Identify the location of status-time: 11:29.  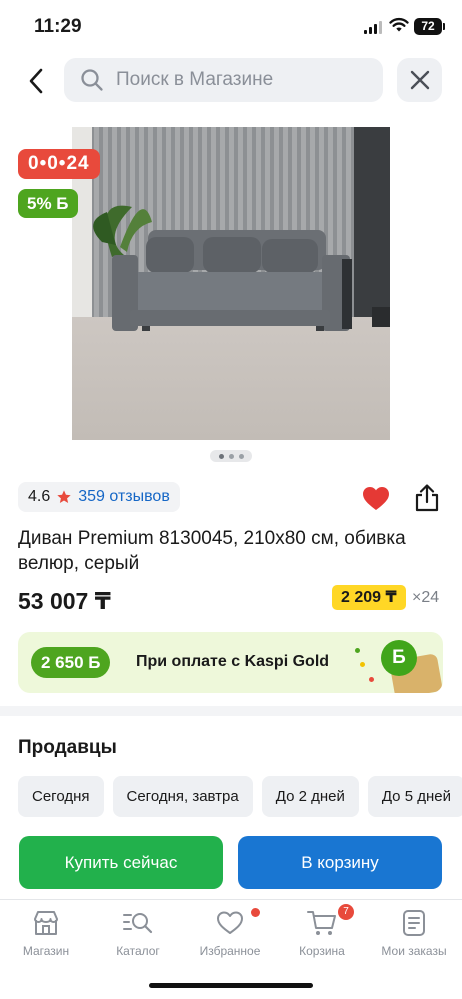
(58, 26).